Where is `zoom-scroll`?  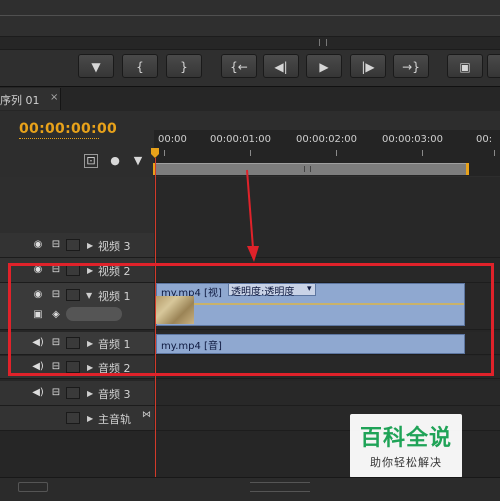 zoom-scroll is located at coordinates (33, 487).